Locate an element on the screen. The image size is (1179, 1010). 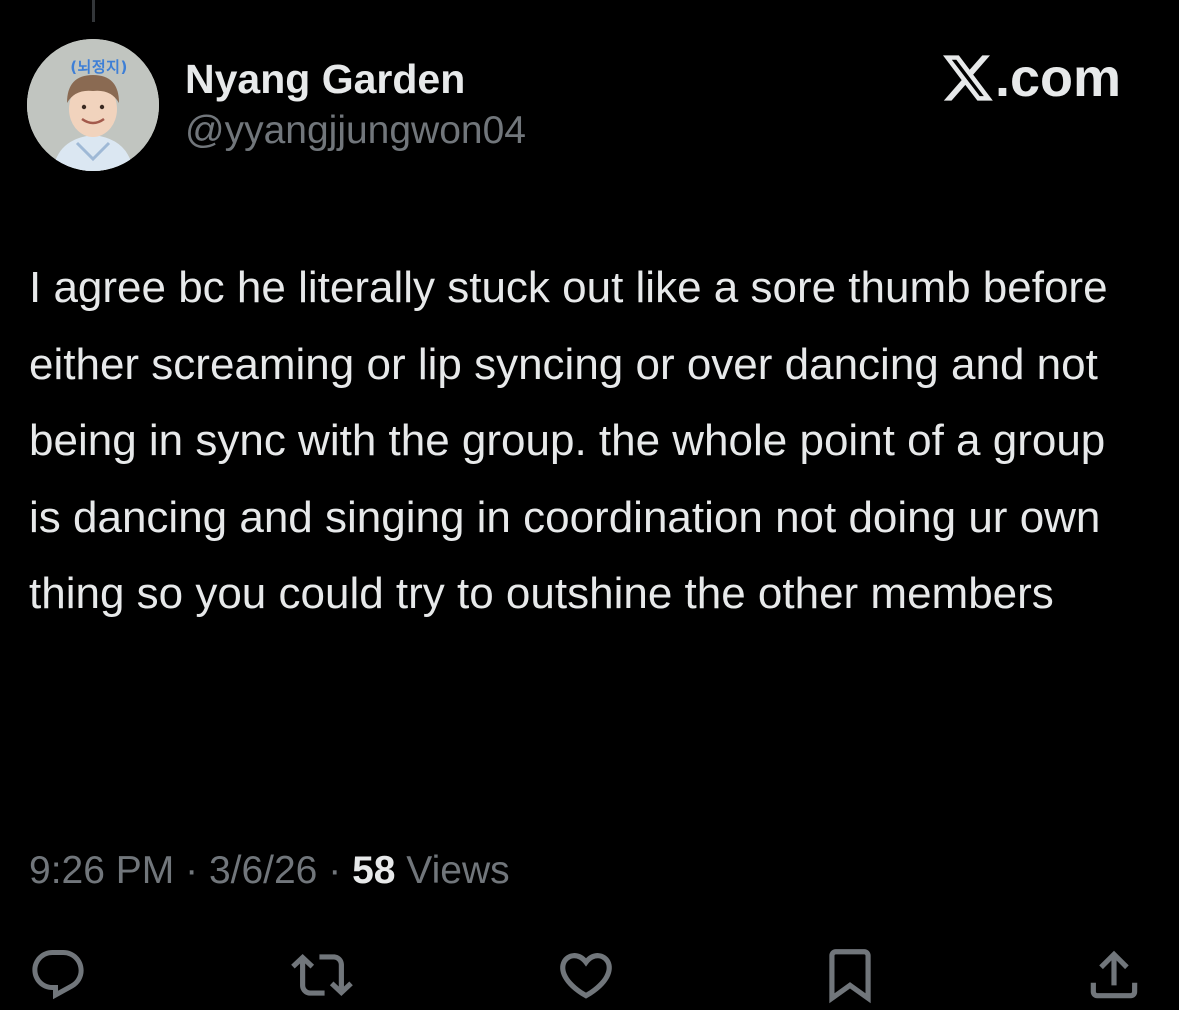
repost-icon is located at coordinates (322, 975).